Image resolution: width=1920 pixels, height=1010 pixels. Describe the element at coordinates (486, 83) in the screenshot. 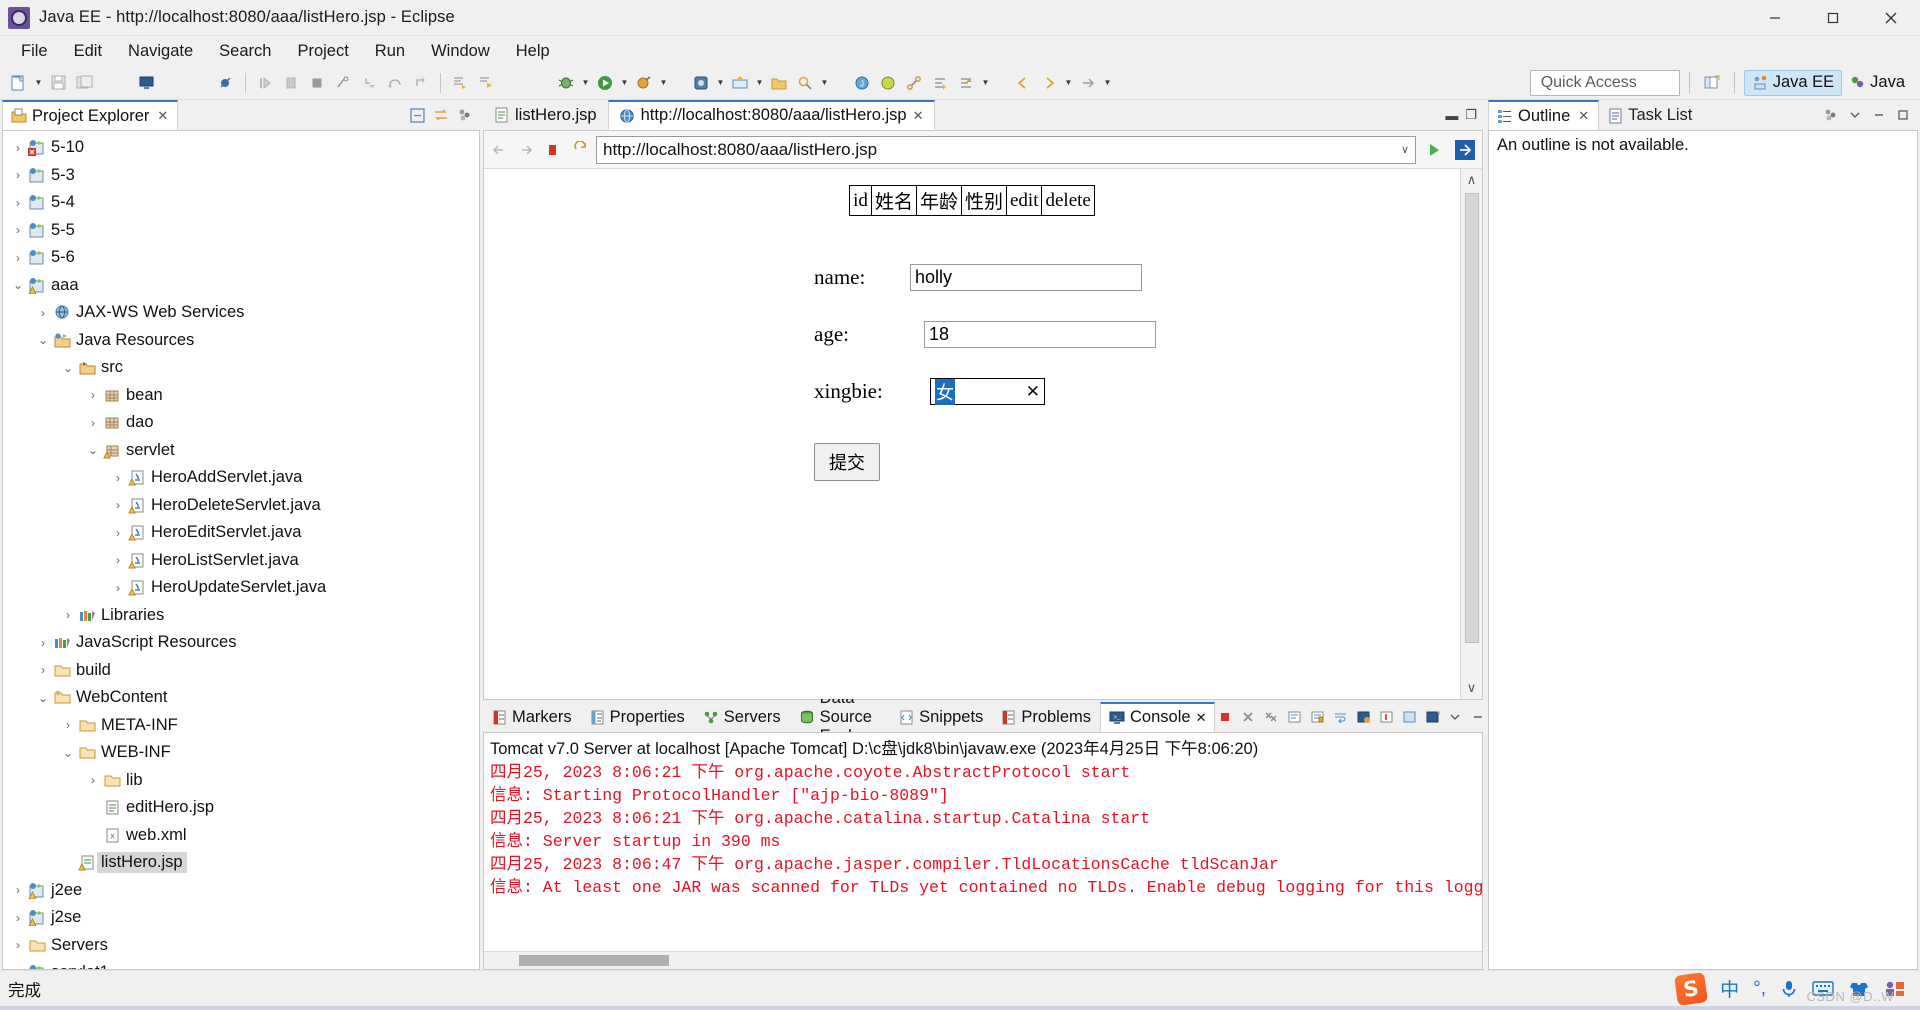

I see `debug-last-tool-icon` at that location.